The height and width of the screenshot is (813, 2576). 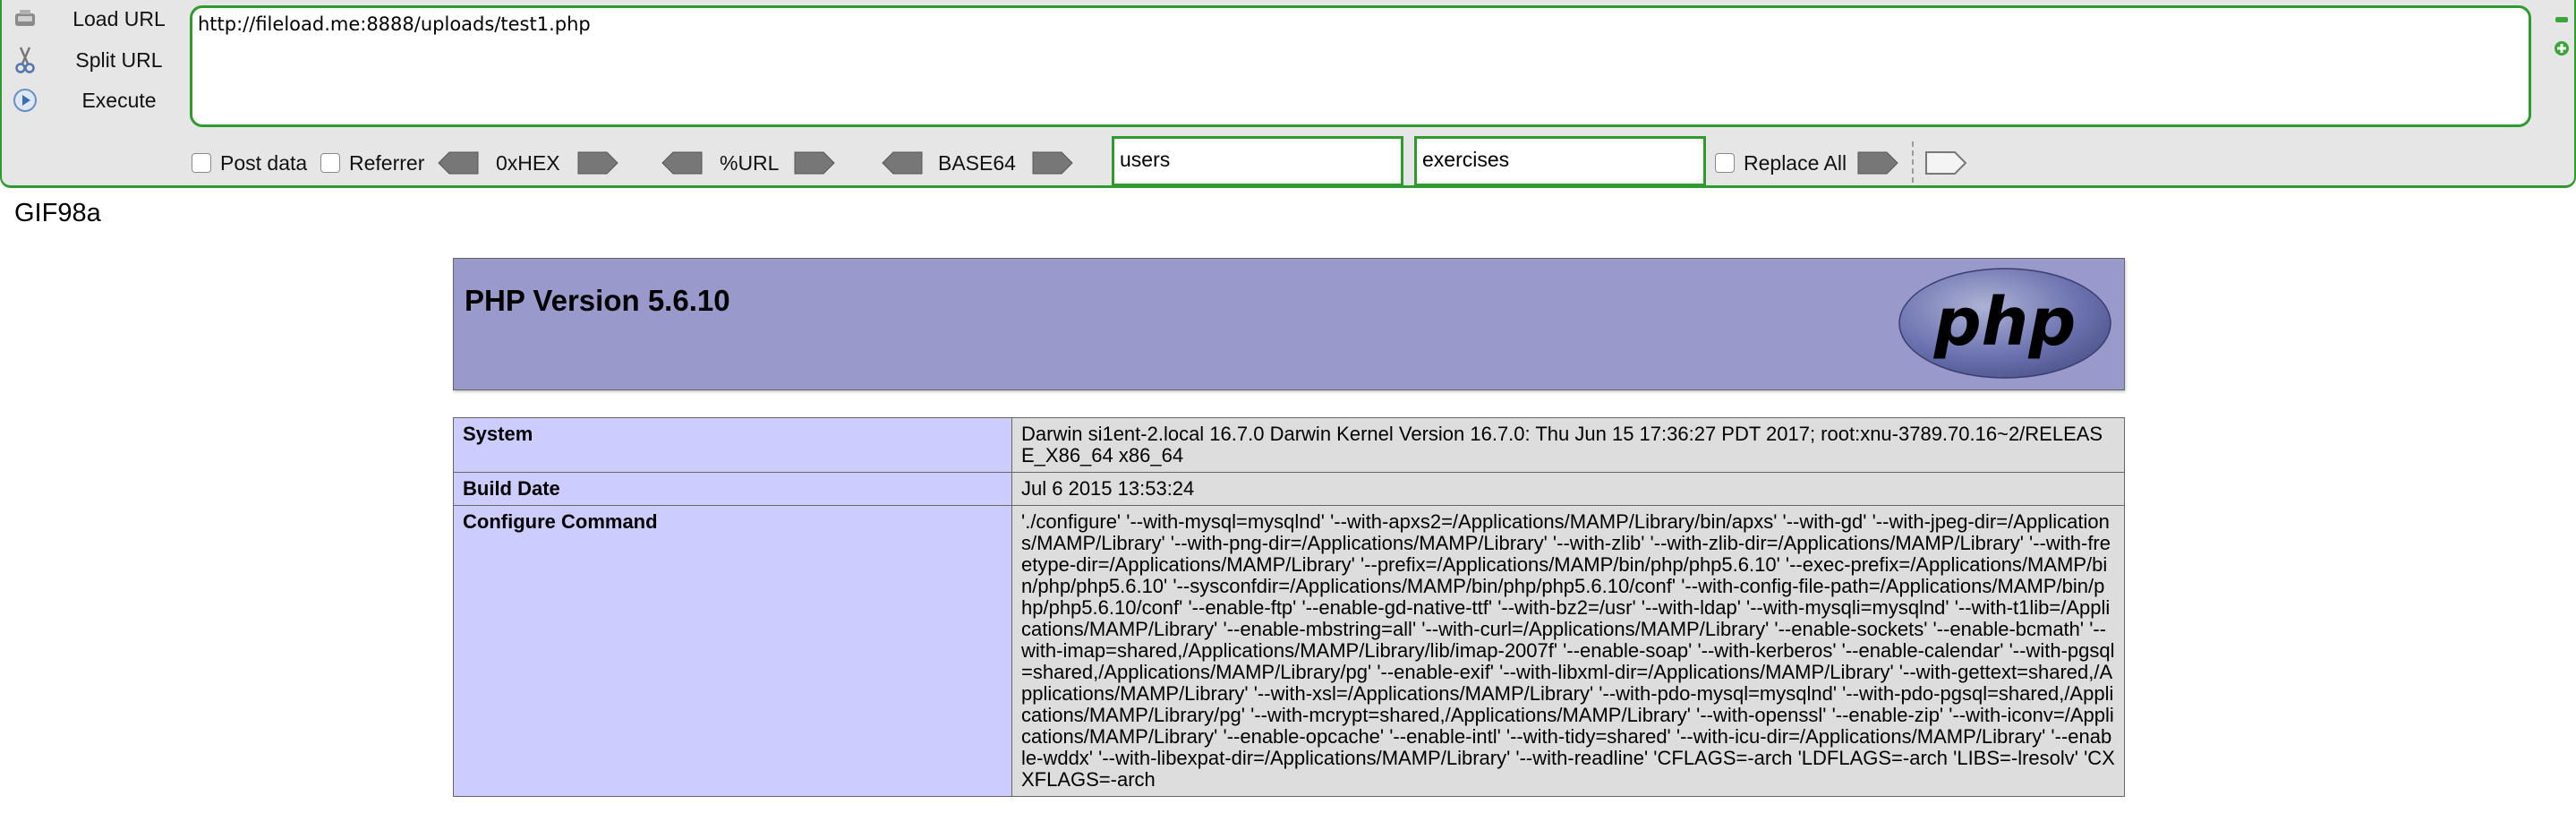 What do you see at coordinates (119, 60) in the screenshot?
I see `split-url-label: Split URL` at bounding box center [119, 60].